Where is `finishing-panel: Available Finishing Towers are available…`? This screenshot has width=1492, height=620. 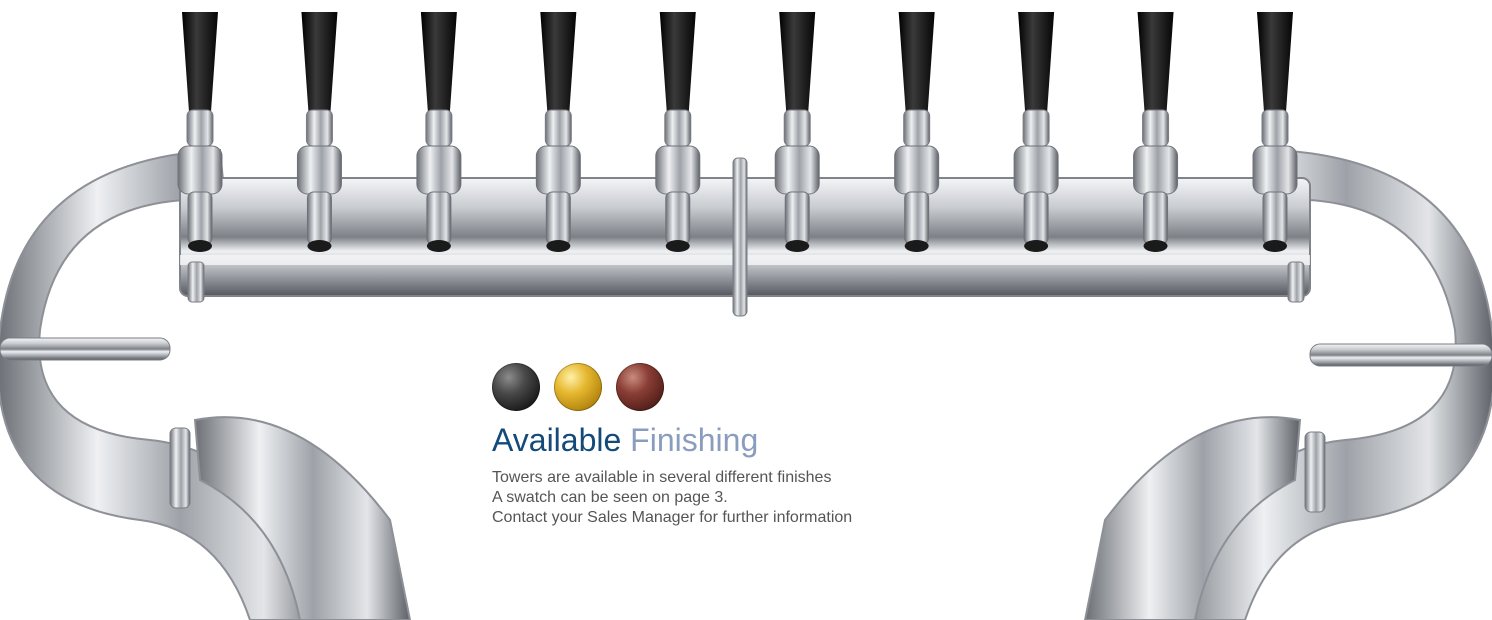 finishing-panel: Available Finishing Towers are available… is located at coordinates (752, 445).